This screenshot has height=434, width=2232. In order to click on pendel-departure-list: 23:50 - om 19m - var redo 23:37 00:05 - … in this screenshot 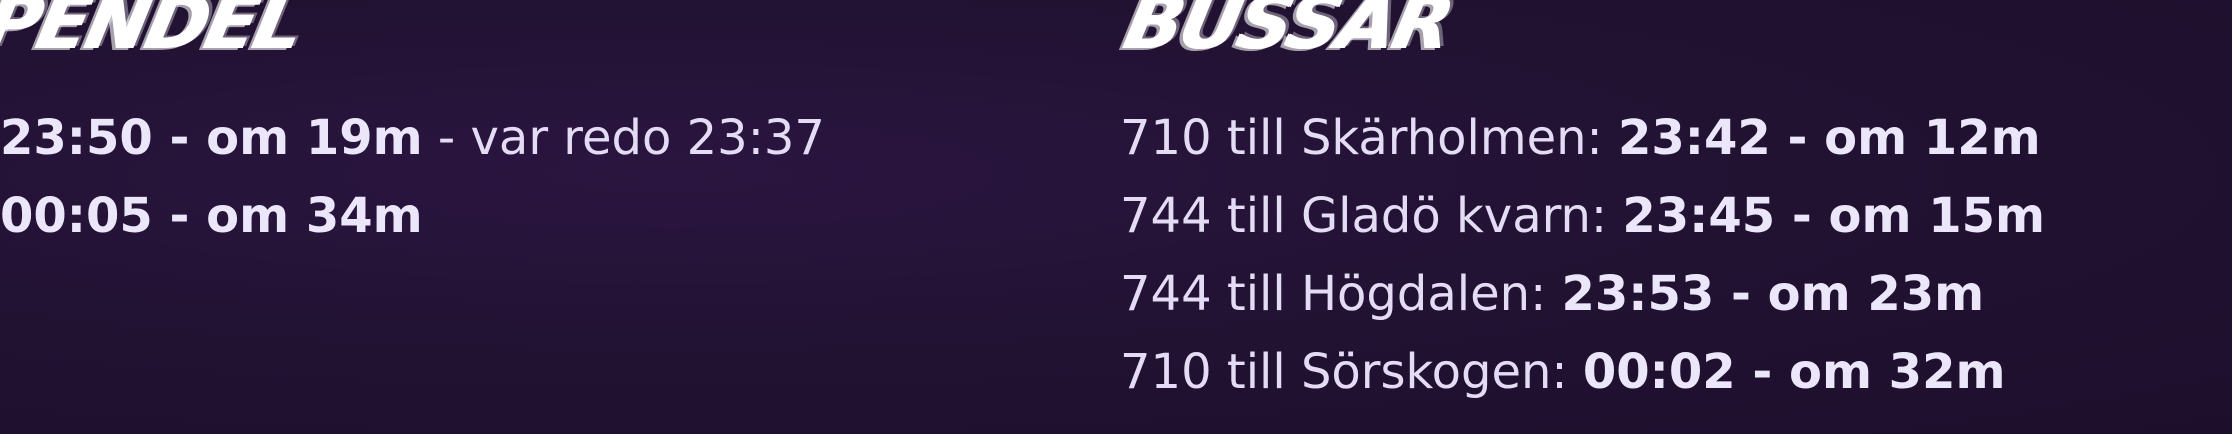, I will do `click(412, 186)`.